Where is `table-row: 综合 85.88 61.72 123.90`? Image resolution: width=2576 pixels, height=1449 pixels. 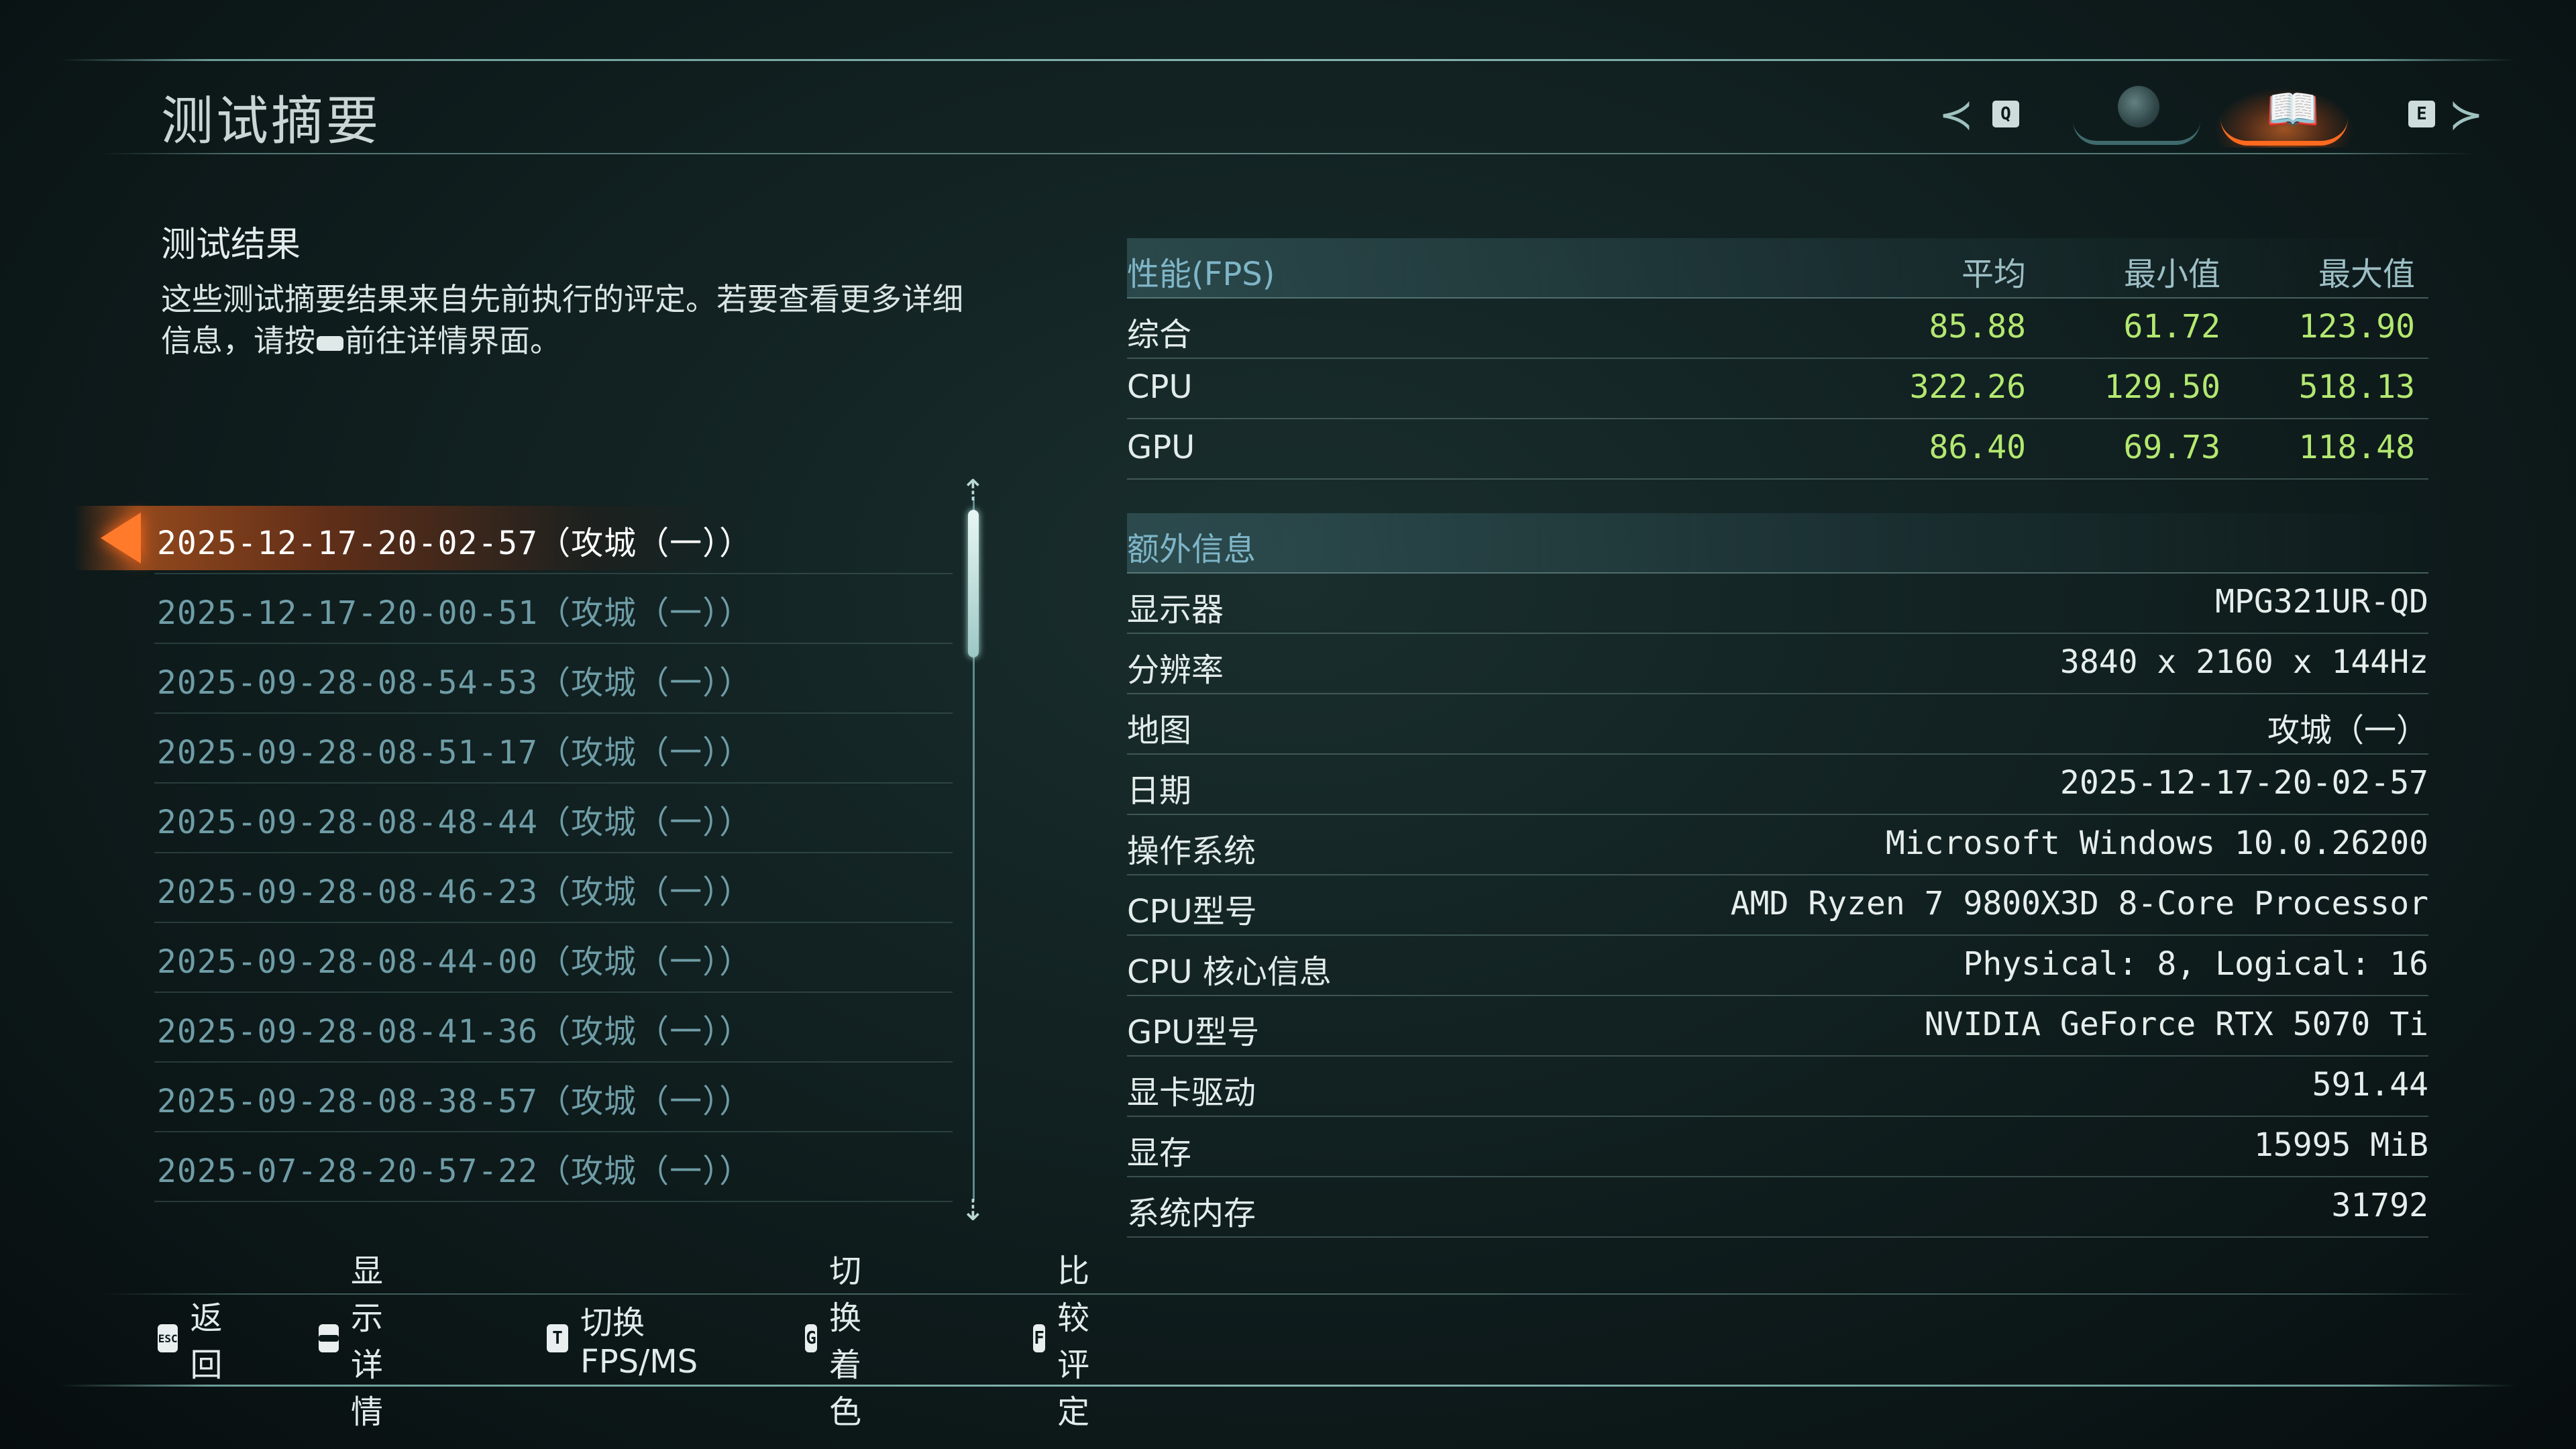 table-row: 综合 85.88 61.72 123.90 is located at coordinates (1777, 329).